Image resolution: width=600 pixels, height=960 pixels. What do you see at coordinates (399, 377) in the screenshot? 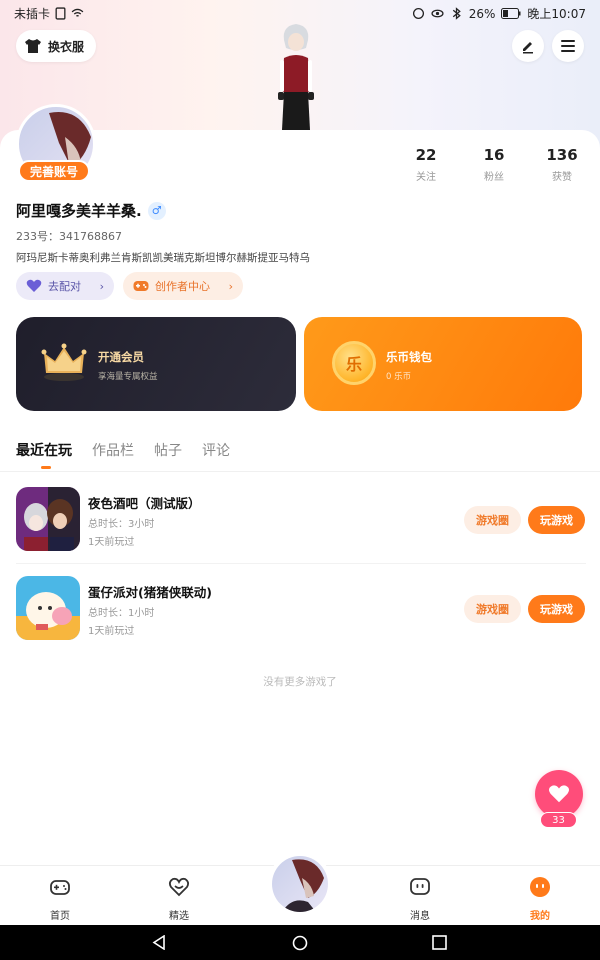
I see `wallet-balance: 0 乐币` at bounding box center [399, 377].